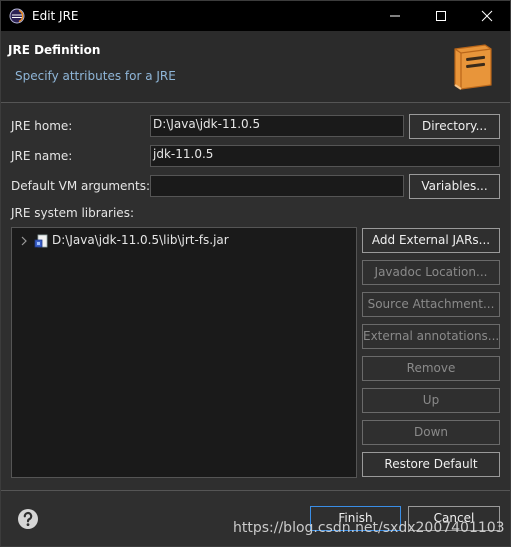 This screenshot has width=511, height=547. I want to click on header-subtitle: Specify attributes for a JRE, so click(95, 76).